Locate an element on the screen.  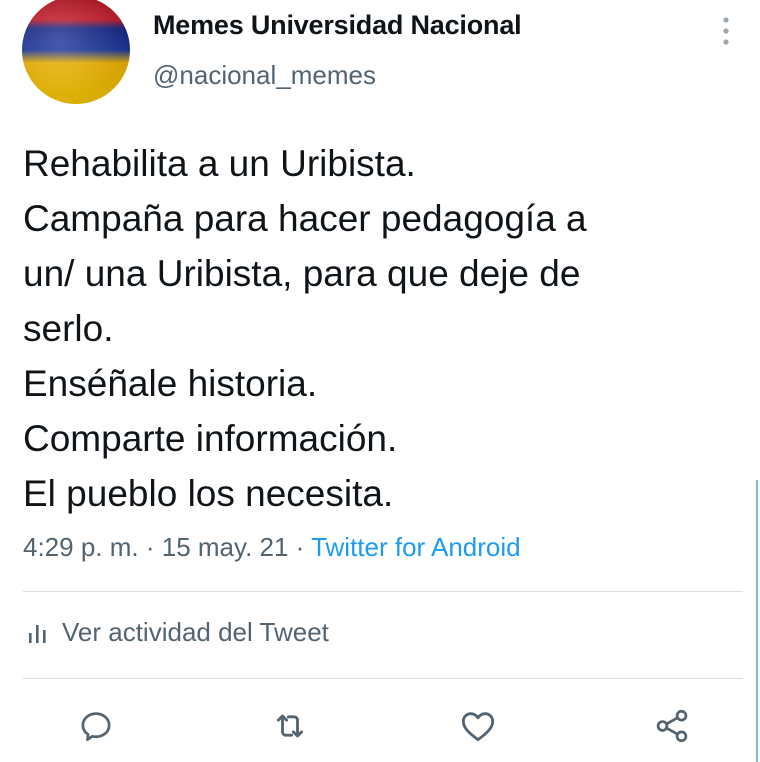
tweet-text-line: Enséñale historia. is located at coordinates (170, 383).